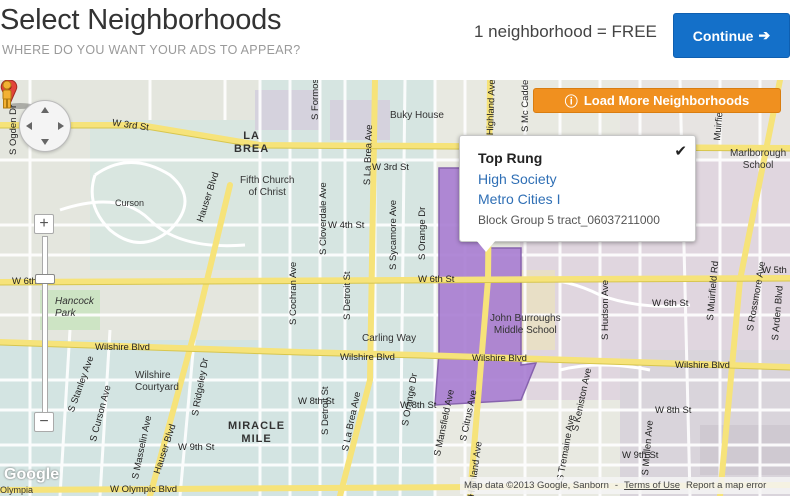  What do you see at coordinates (393, 234) in the screenshot?
I see `road-sycamore: S Sycamore Ave` at bounding box center [393, 234].